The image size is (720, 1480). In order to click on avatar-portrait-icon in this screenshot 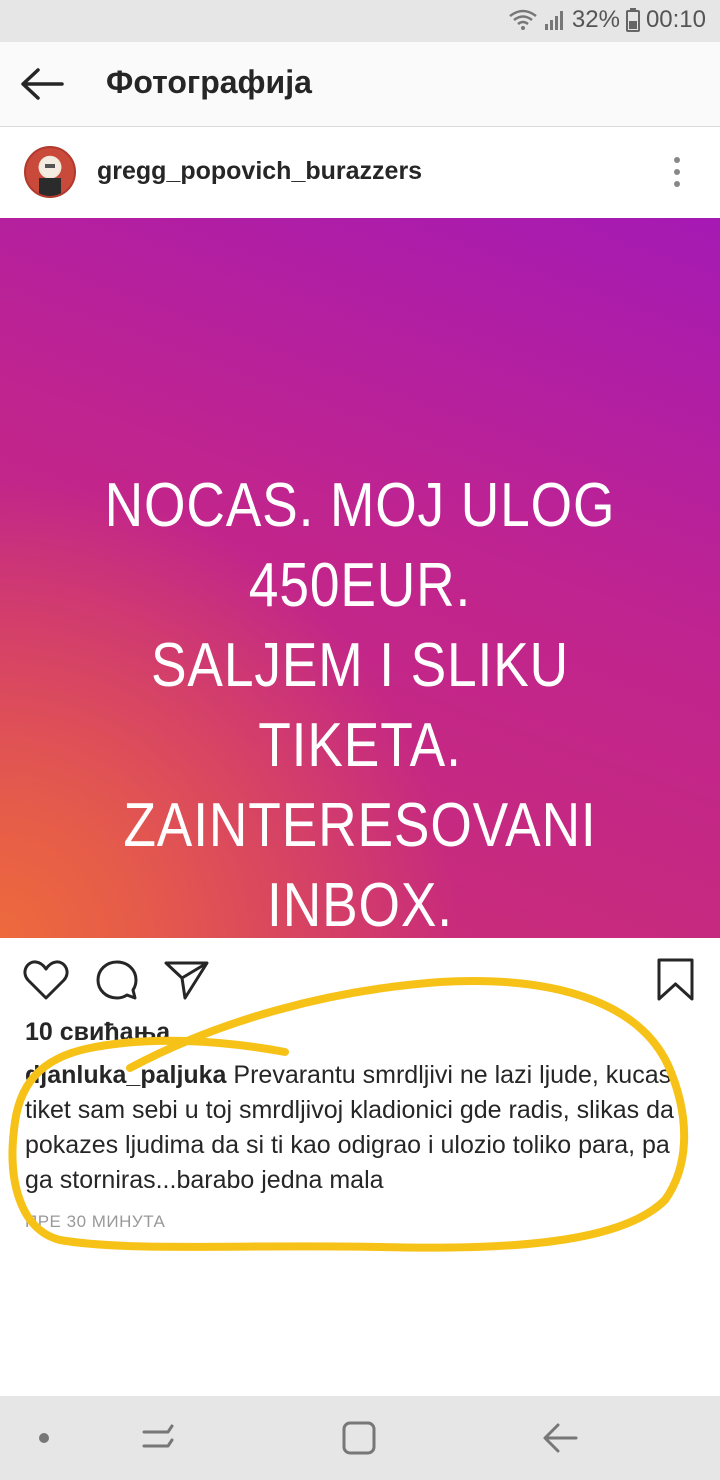, I will do `click(50, 176)`.